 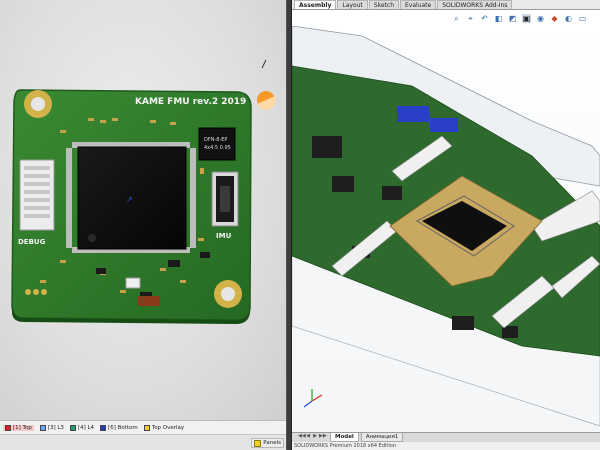 I want to click on scene-icon: ◐, so click(x=568, y=18).